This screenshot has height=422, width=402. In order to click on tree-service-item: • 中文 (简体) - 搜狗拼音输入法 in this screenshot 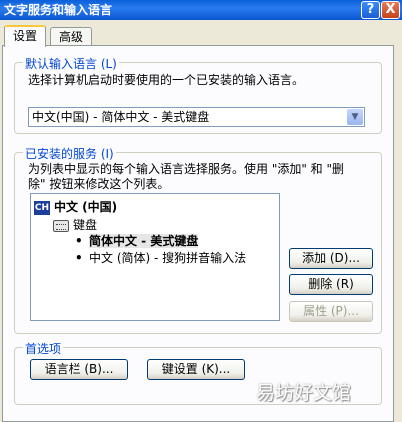, I will do `click(160, 257)`.